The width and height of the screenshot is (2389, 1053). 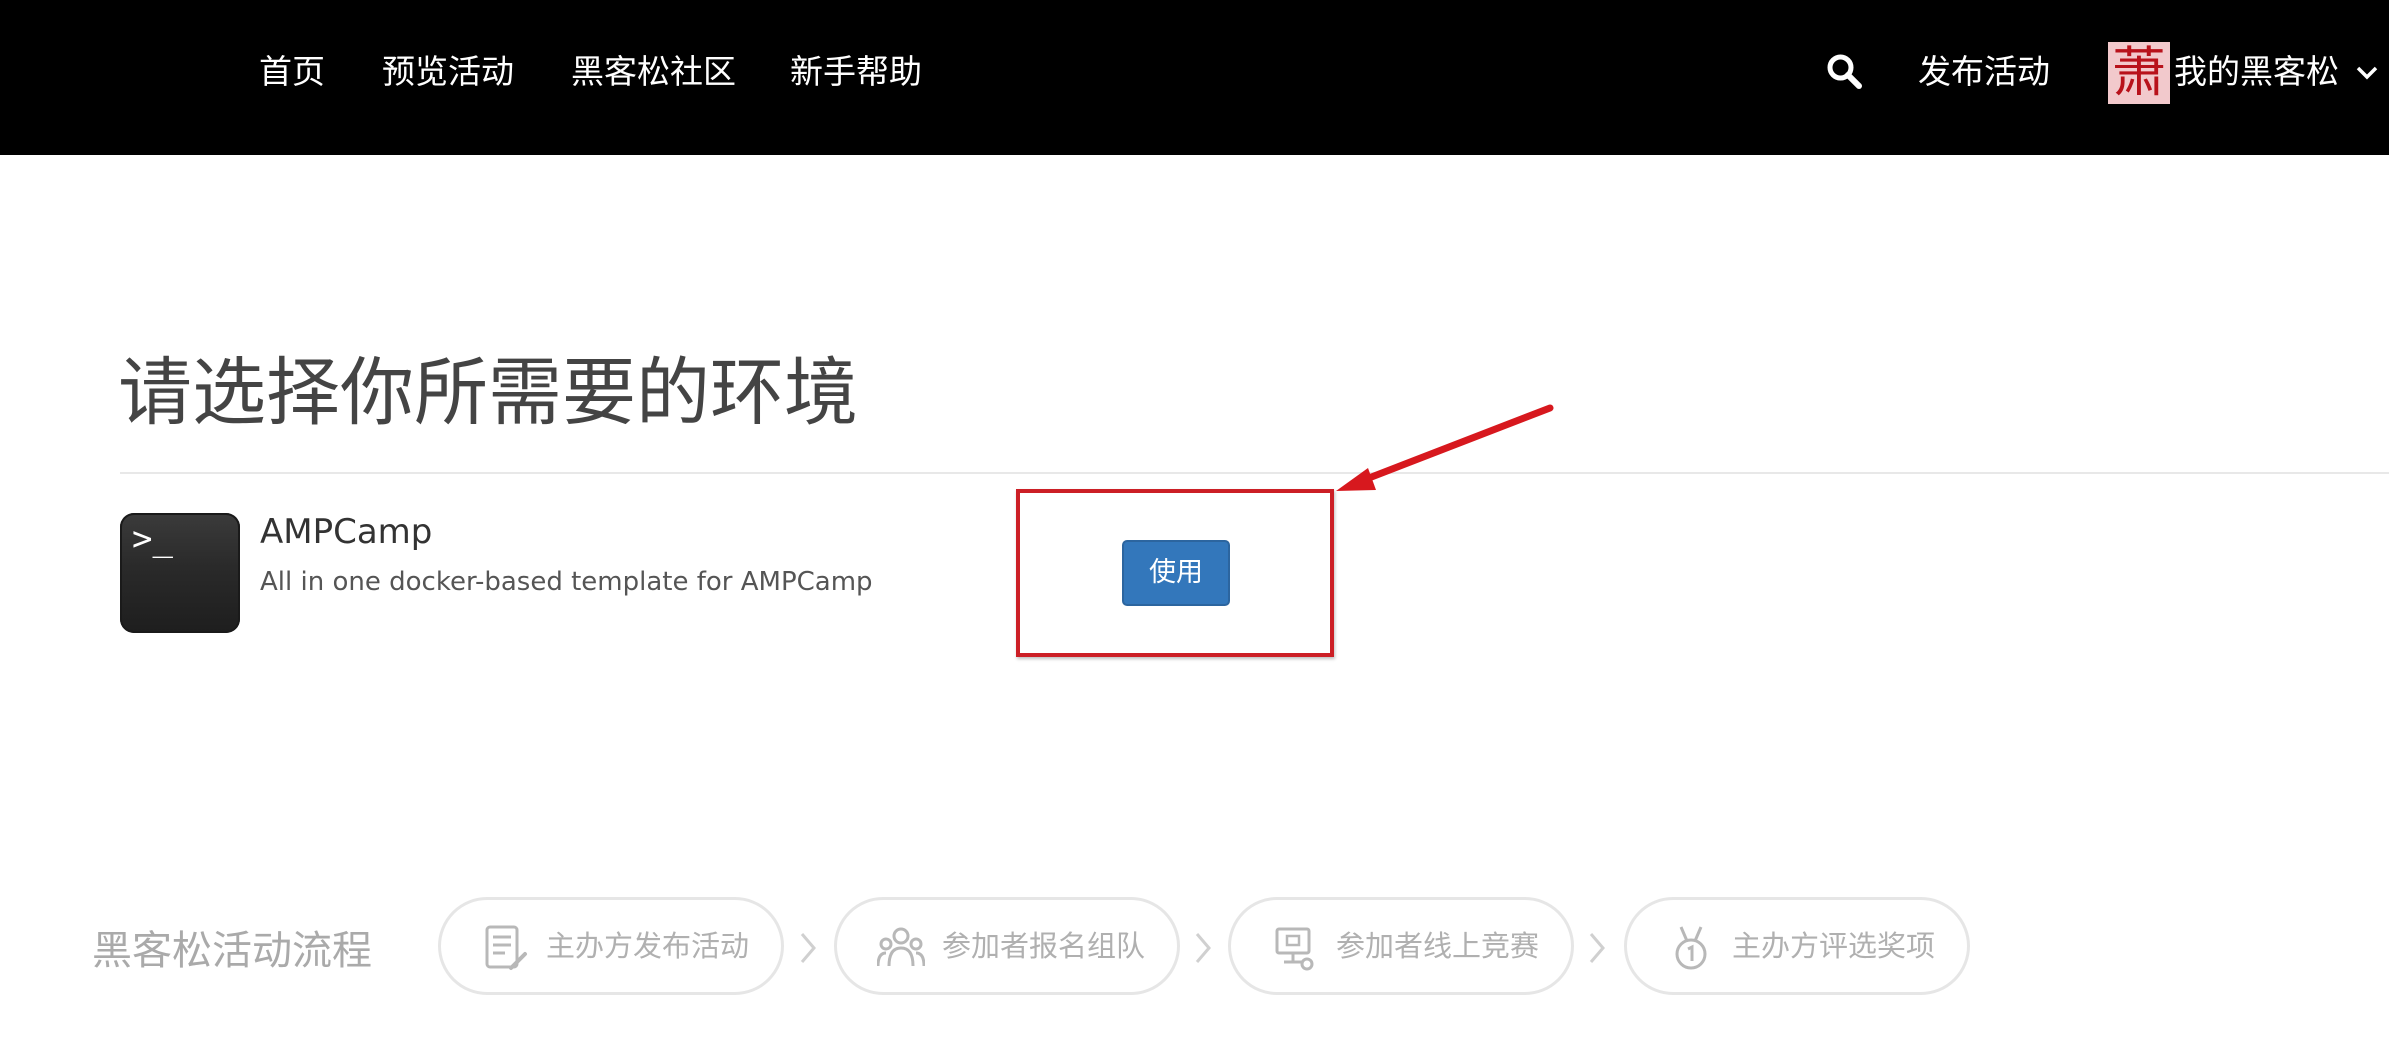 I want to click on flow-step-award: 主办方评选奖项, so click(x=1797, y=946).